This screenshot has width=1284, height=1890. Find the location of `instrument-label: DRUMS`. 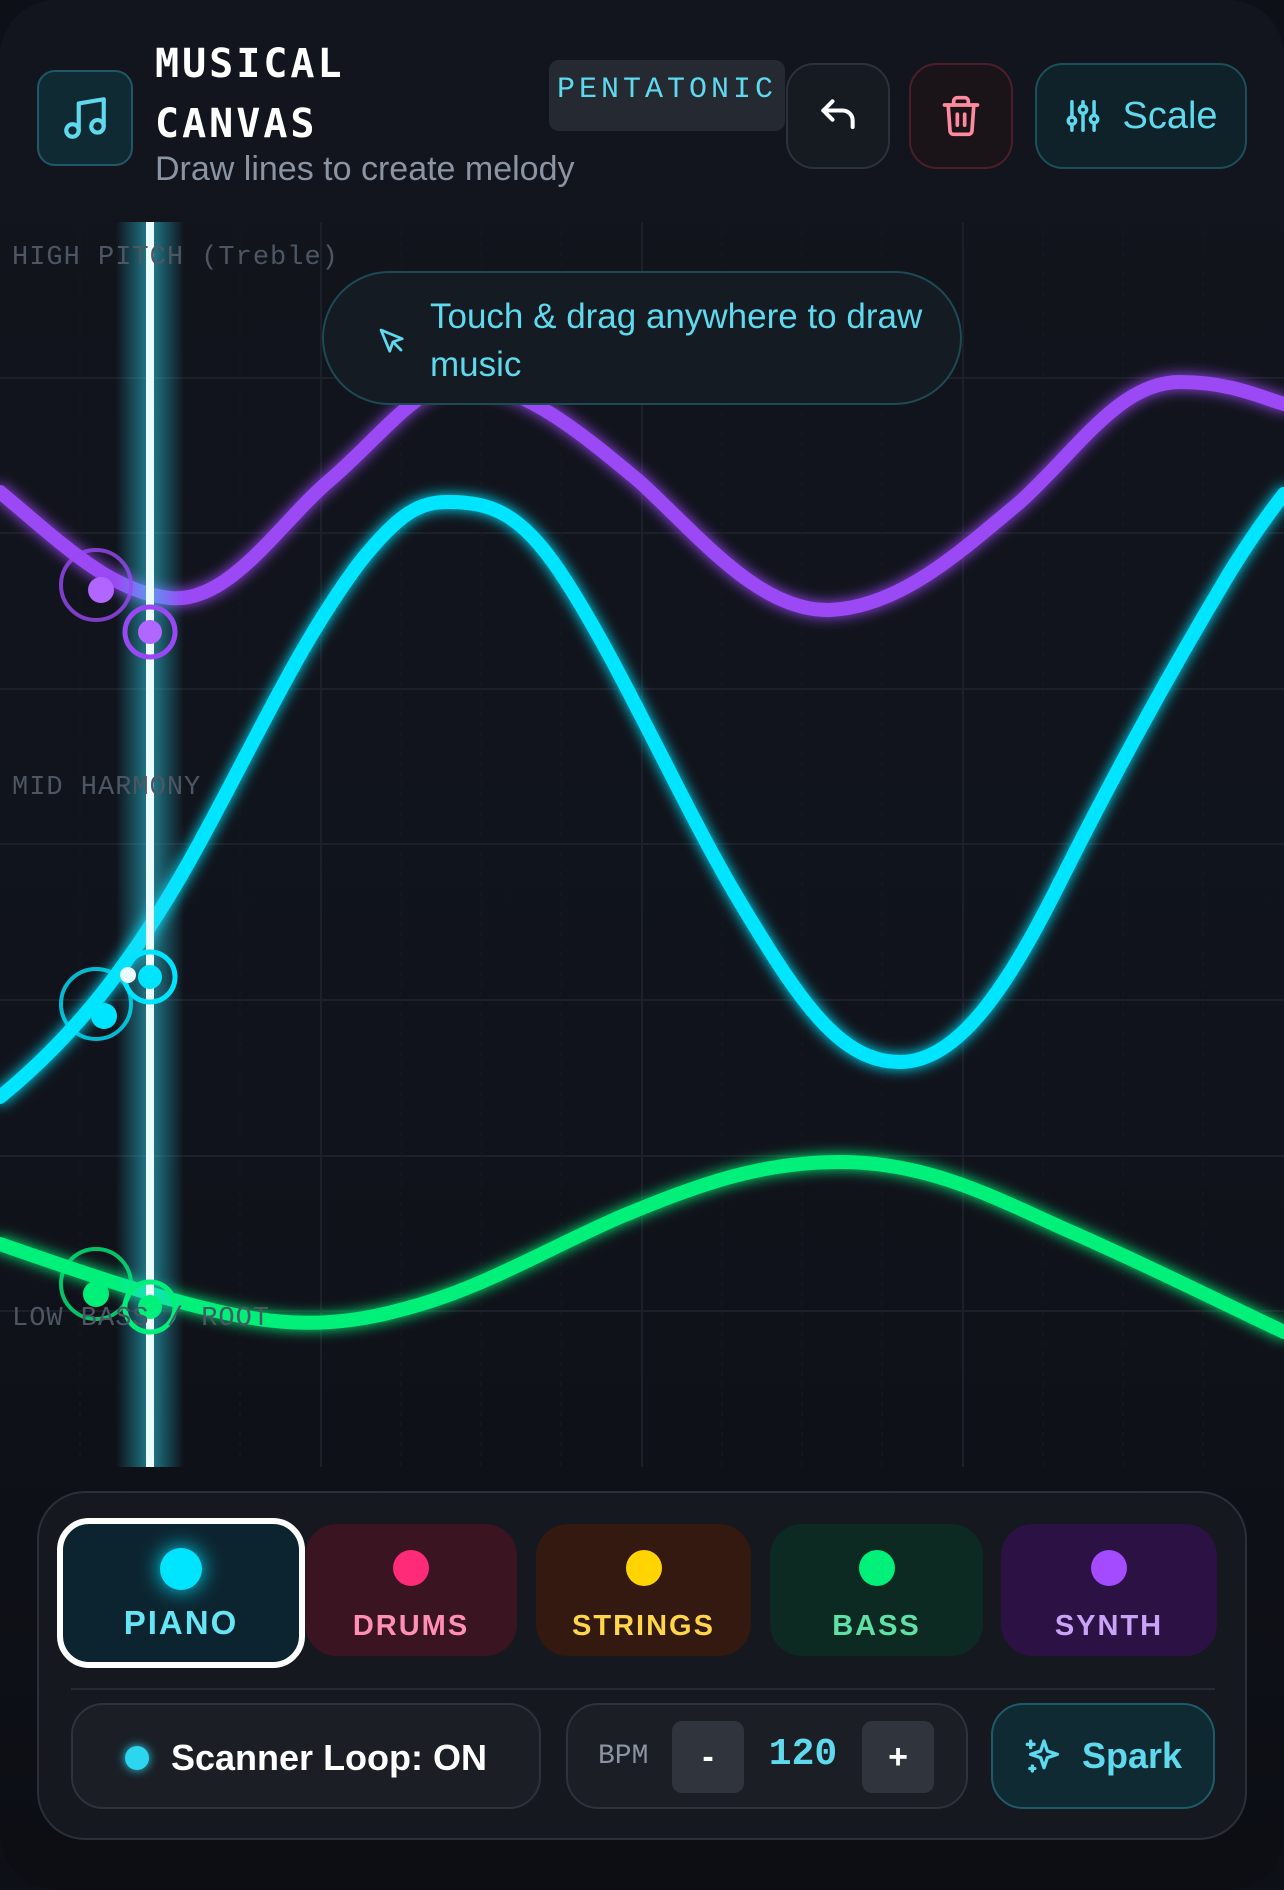

instrument-label: DRUMS is located at coordinates (411, 1626).